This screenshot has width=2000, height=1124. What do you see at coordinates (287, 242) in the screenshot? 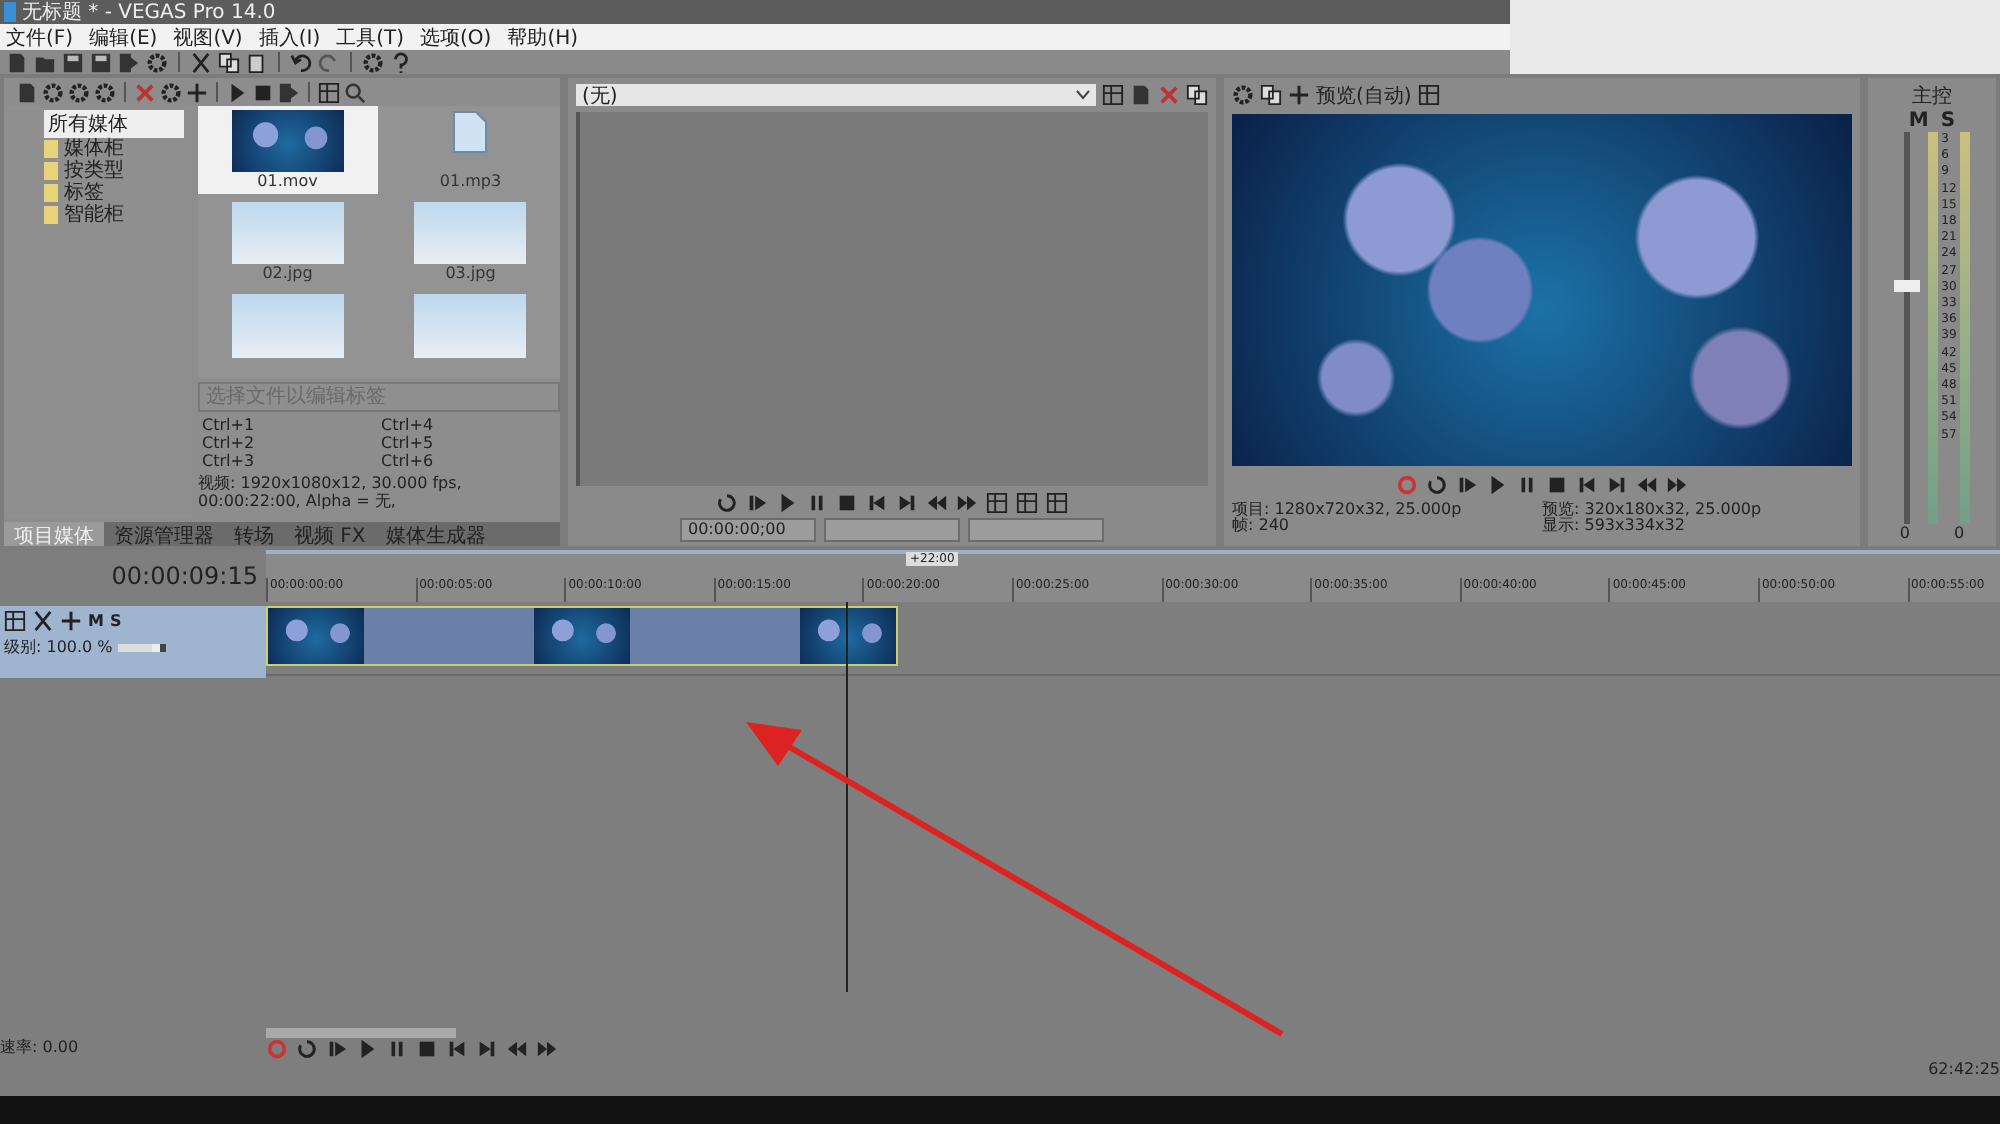
I see `media-file: 02.jpg` at bounding box center [287, 242].